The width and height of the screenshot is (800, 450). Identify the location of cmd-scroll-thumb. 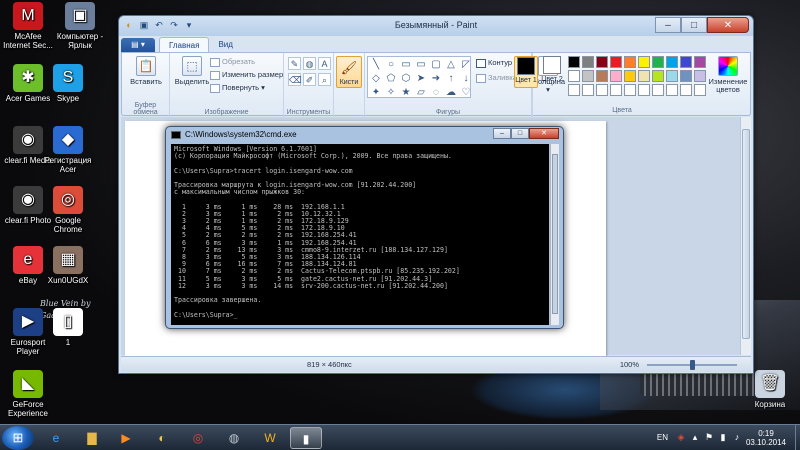
(555, 234).